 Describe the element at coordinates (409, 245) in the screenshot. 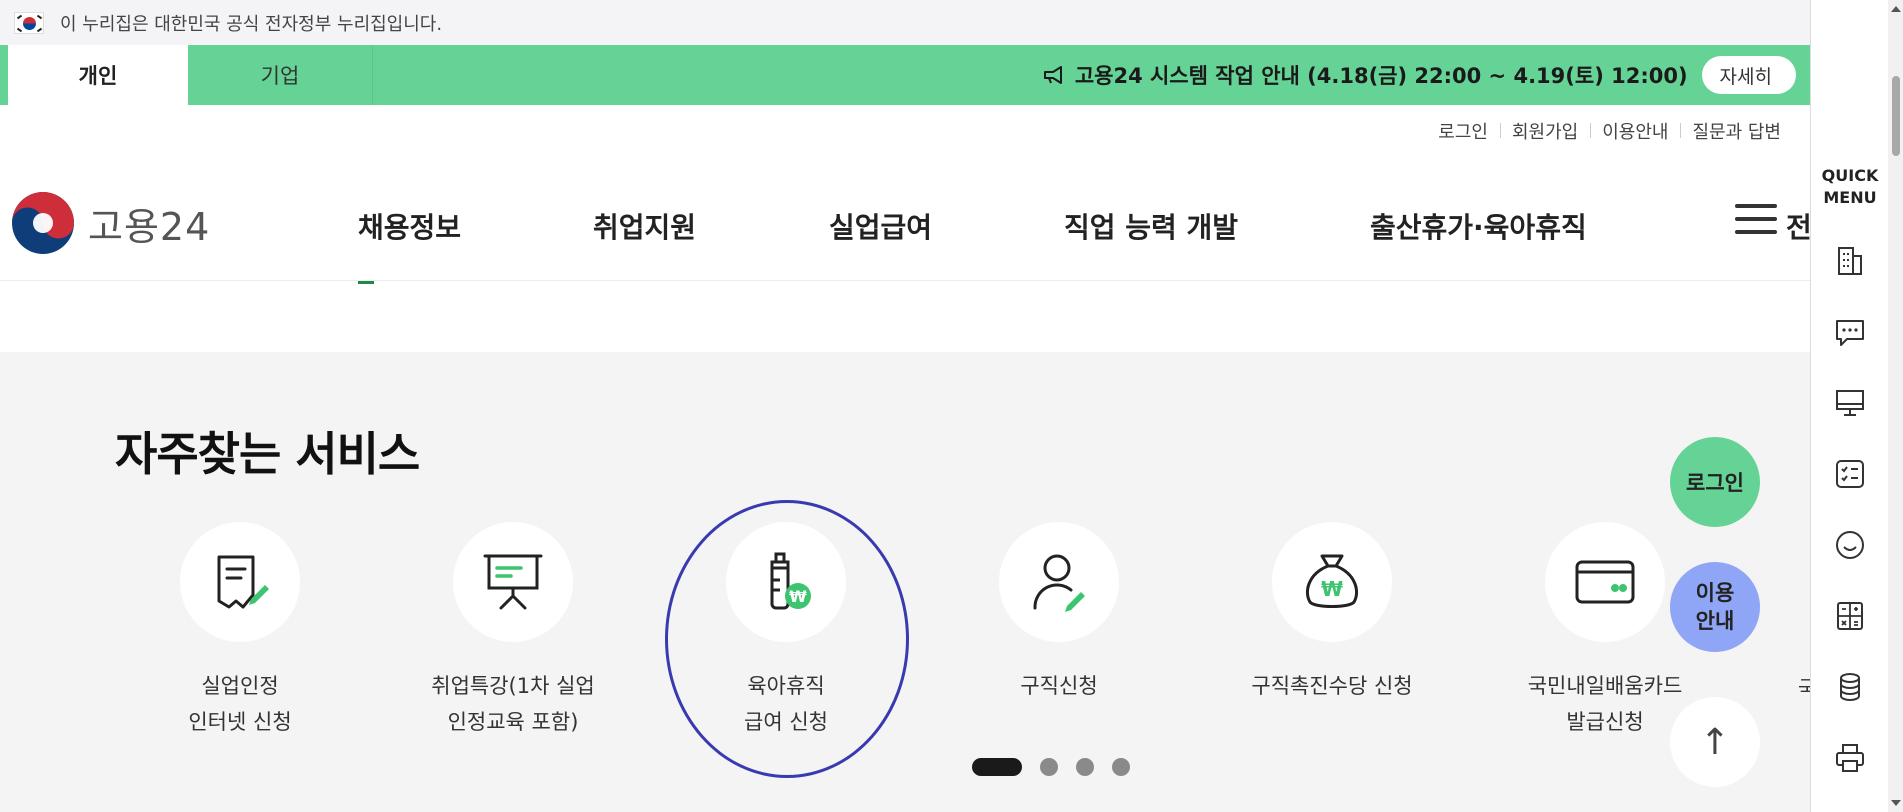

I see `nav-job-info: 채용정보` at that location.